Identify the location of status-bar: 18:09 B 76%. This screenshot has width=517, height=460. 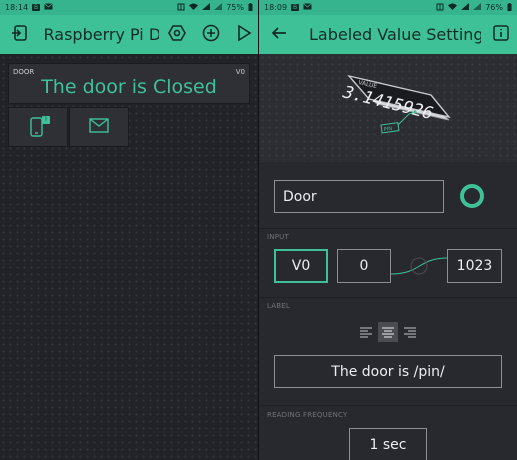
(388, 7).